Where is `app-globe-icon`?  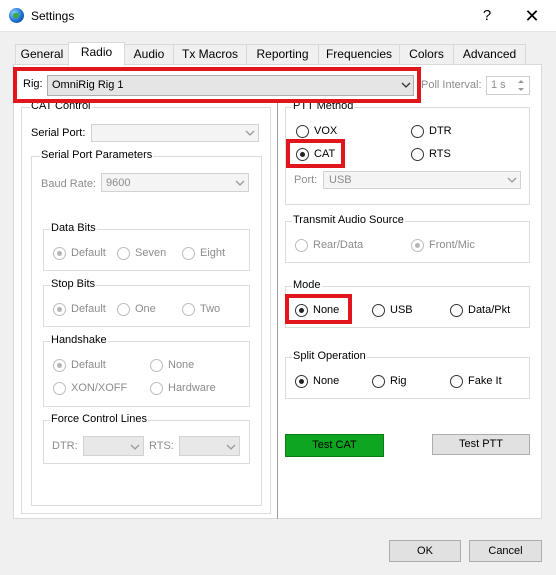
app-globe-icon is located at coordinates (16, 15).